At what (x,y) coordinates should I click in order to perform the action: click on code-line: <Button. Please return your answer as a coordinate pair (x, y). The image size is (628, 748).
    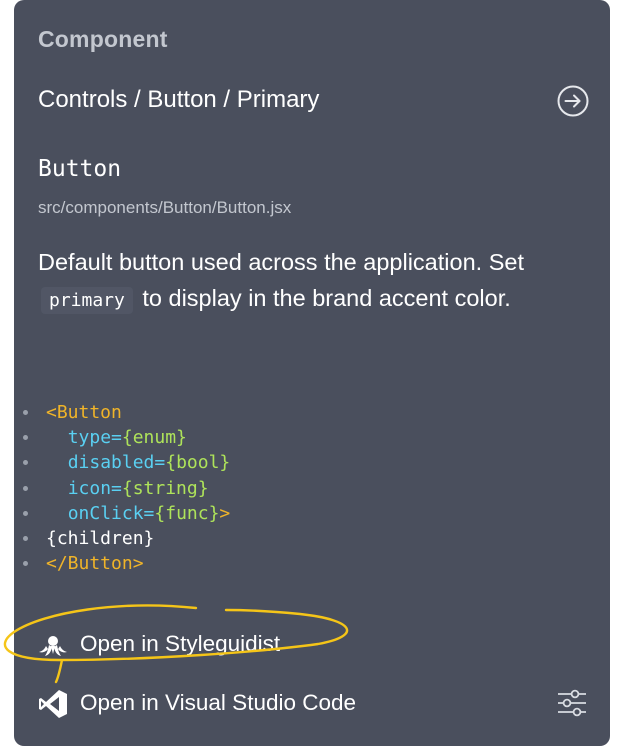
    Looking at the image, I should click on (312, 412).